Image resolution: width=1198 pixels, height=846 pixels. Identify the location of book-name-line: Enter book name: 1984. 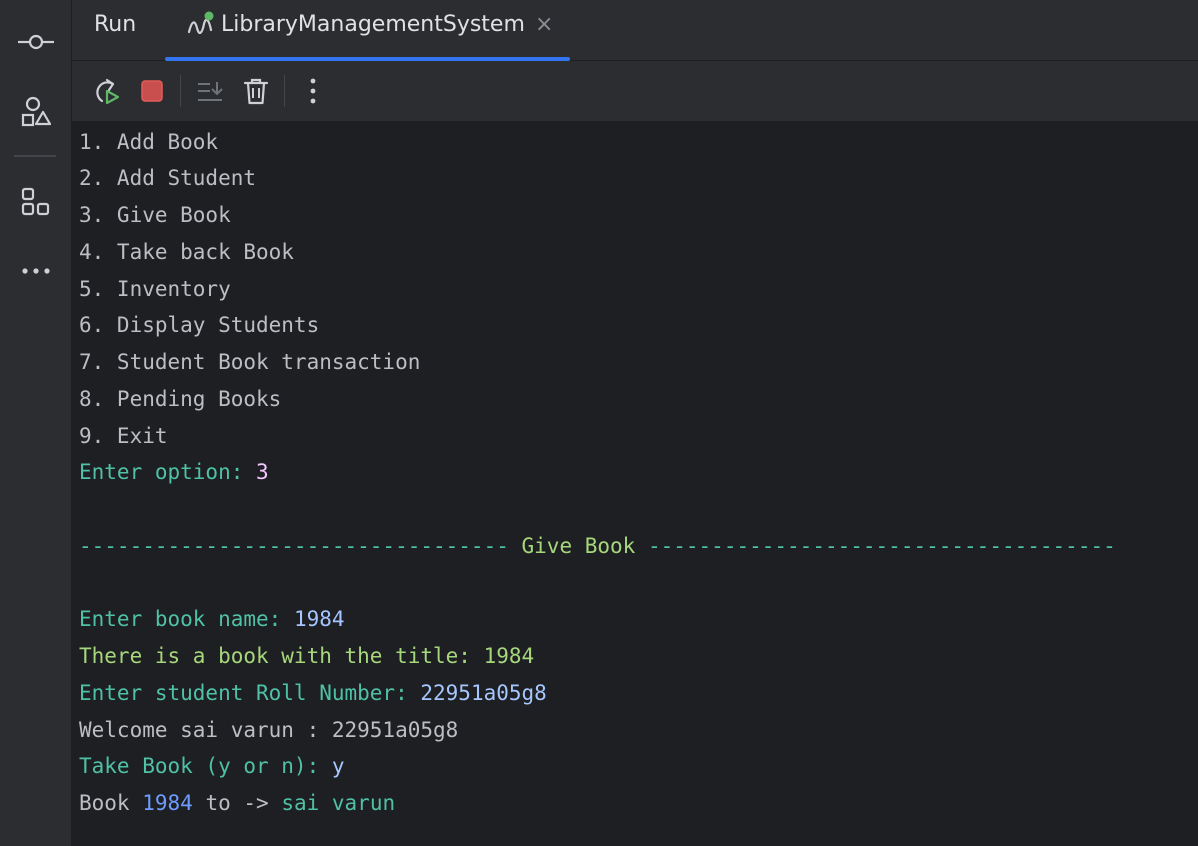
(212, 619).